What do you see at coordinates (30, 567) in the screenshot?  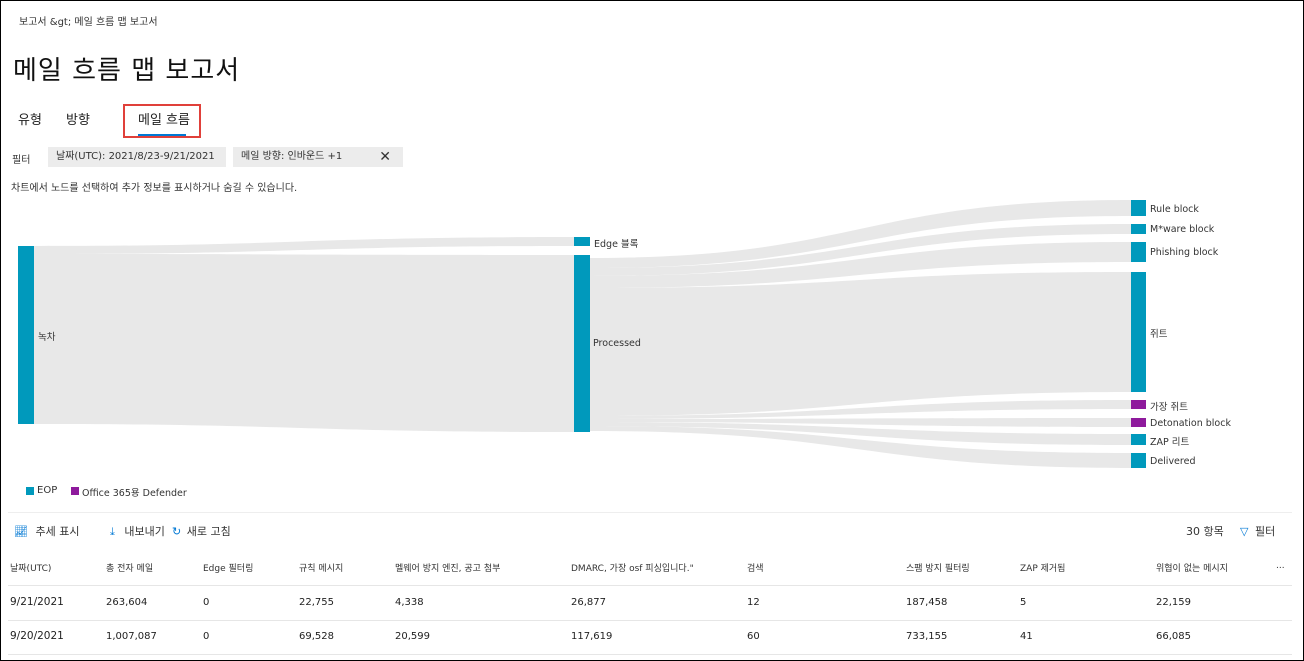 I see `col-header-date: 날짜(UTC)` at bounding box center [30, 567].